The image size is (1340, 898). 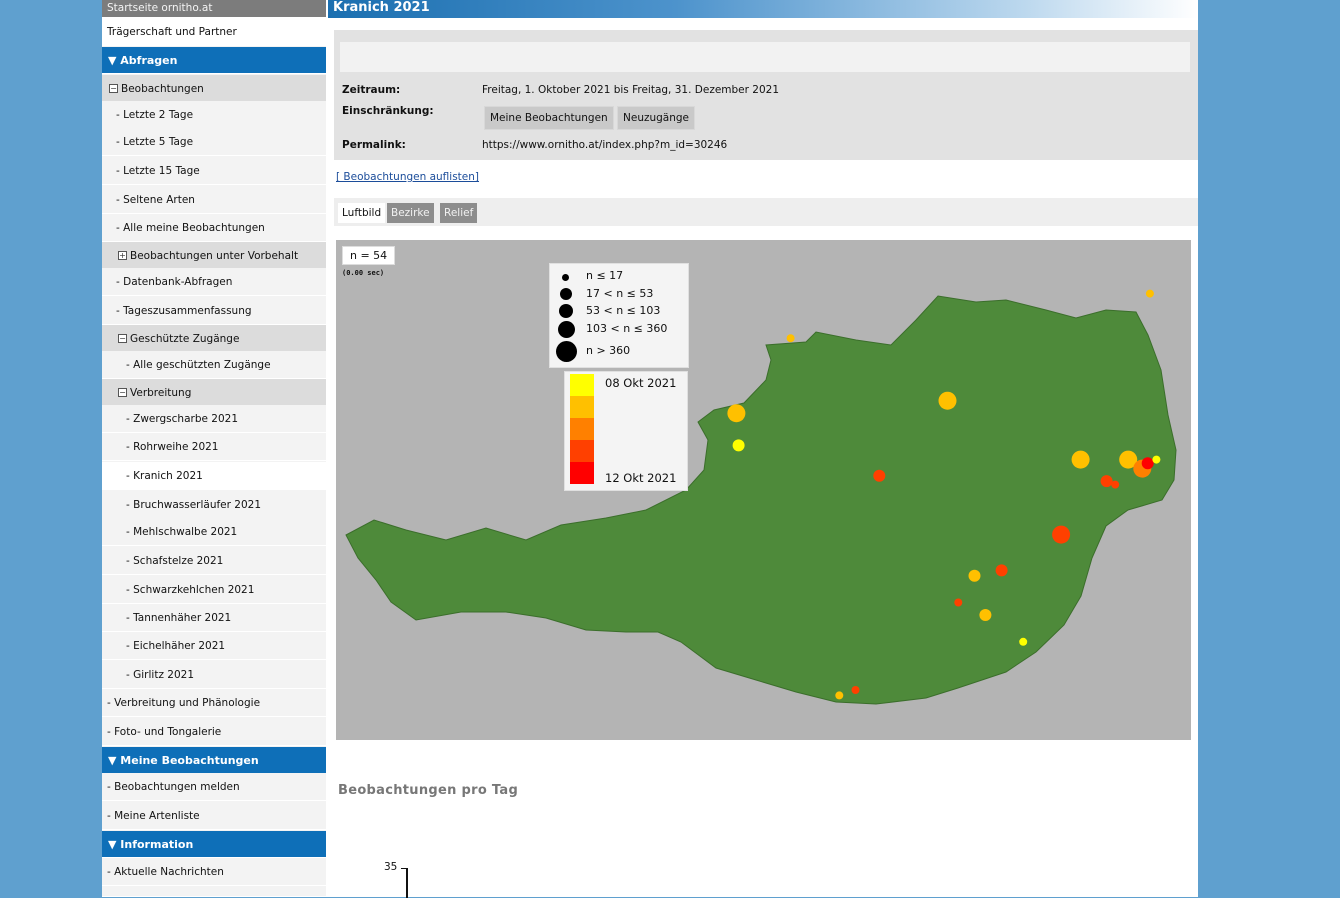 I want to click on sidebar-item-rohrweihe: - Rohrweihe 2021, so click(x=214, y=447).